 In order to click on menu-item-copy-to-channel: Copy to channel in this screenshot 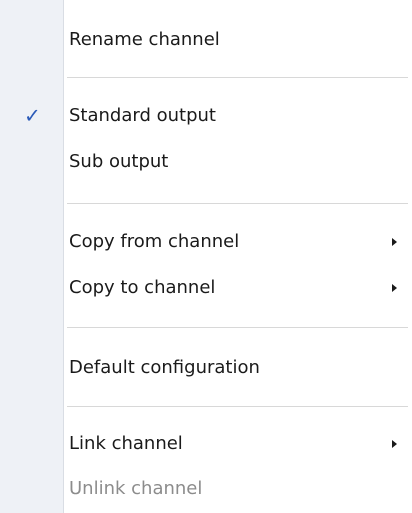, I will do `click(206, 288)`.